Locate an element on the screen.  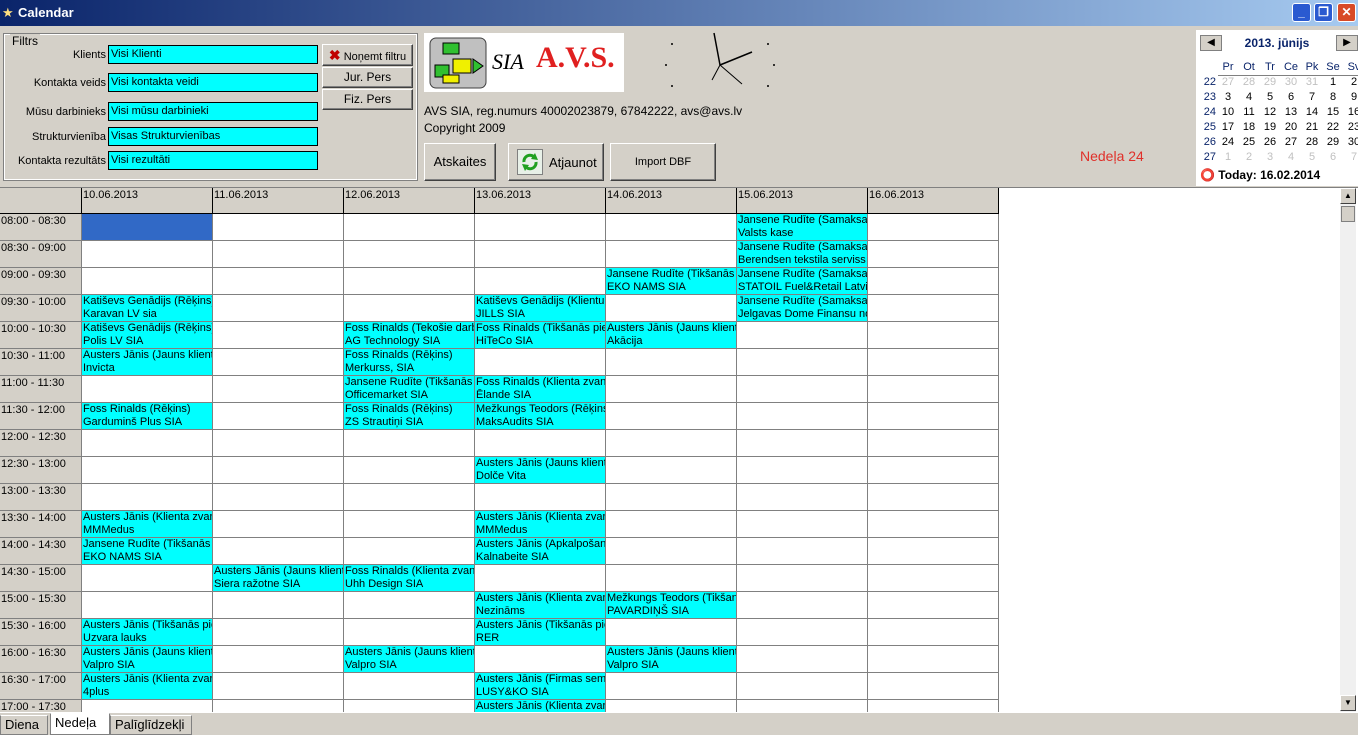
day-column-header: 10.06.2013 is located at coordinates (147, 201).